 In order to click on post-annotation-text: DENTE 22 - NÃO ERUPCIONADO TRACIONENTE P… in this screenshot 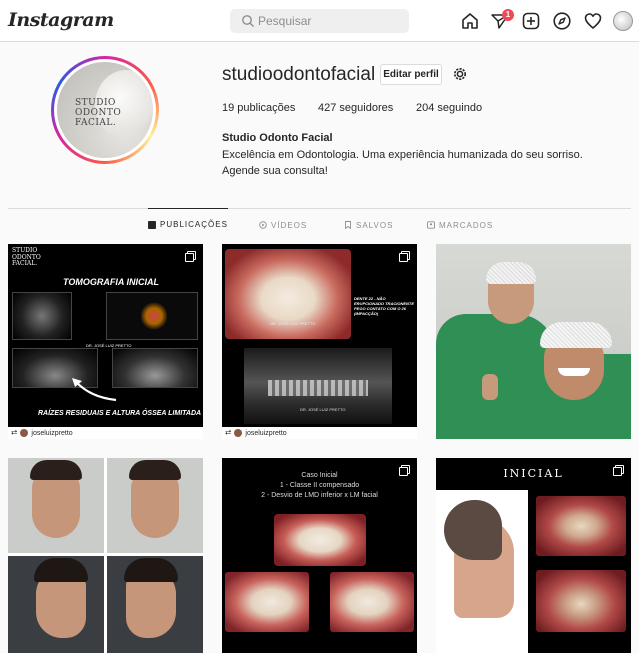, I will do `click(384, 306)`.